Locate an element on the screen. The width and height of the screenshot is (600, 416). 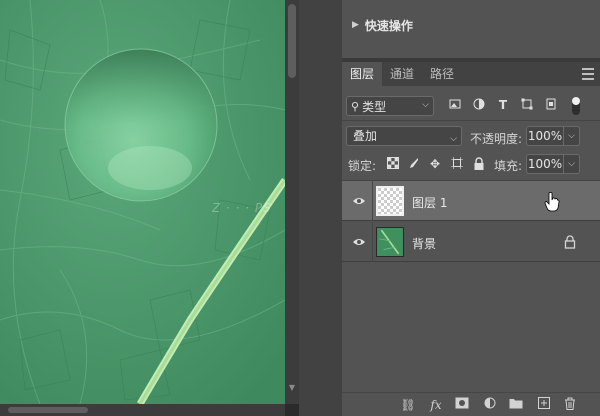
scroll-down-arrow-icon: ▼ is located at coordinates (292, 388).